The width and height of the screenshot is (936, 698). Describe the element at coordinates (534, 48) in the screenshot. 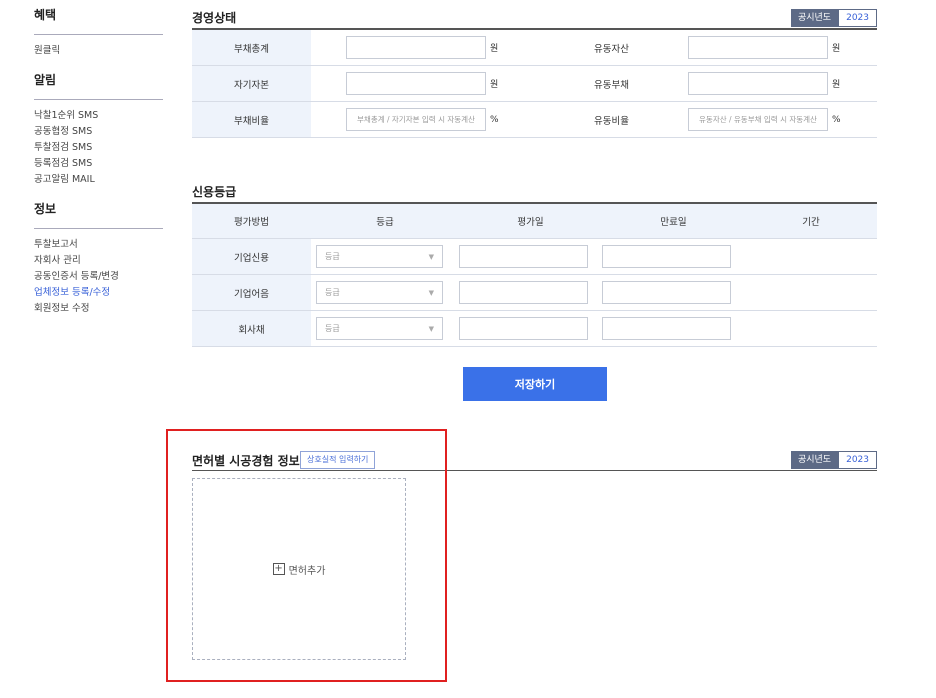

I see `management-row: 부채총계 원 유동자산 원` at that location.